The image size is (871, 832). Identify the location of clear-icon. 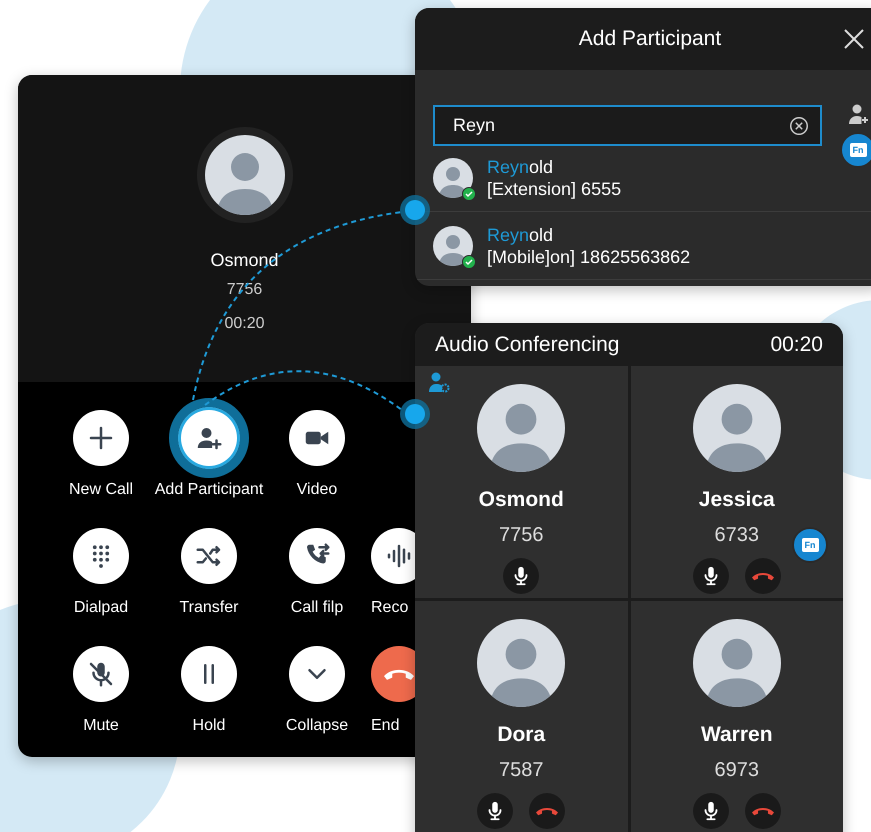
(799, 125).